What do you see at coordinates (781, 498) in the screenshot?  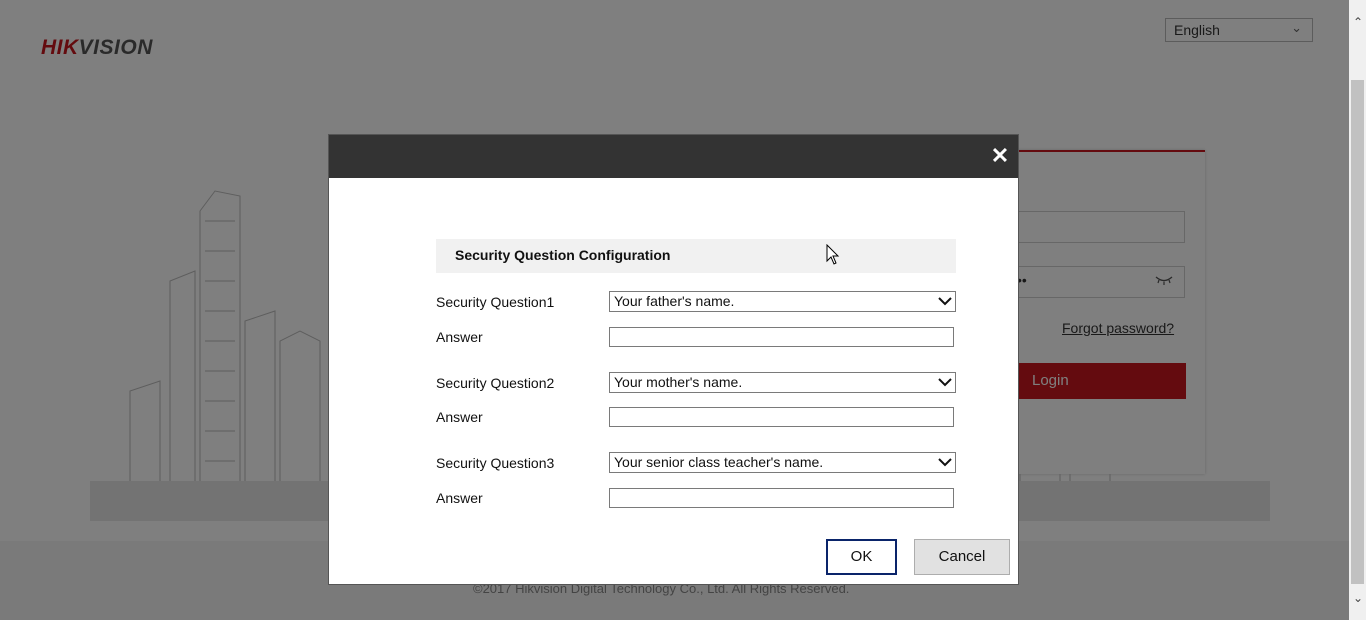 I see `answer3-input` at bounding box center [781, 498].